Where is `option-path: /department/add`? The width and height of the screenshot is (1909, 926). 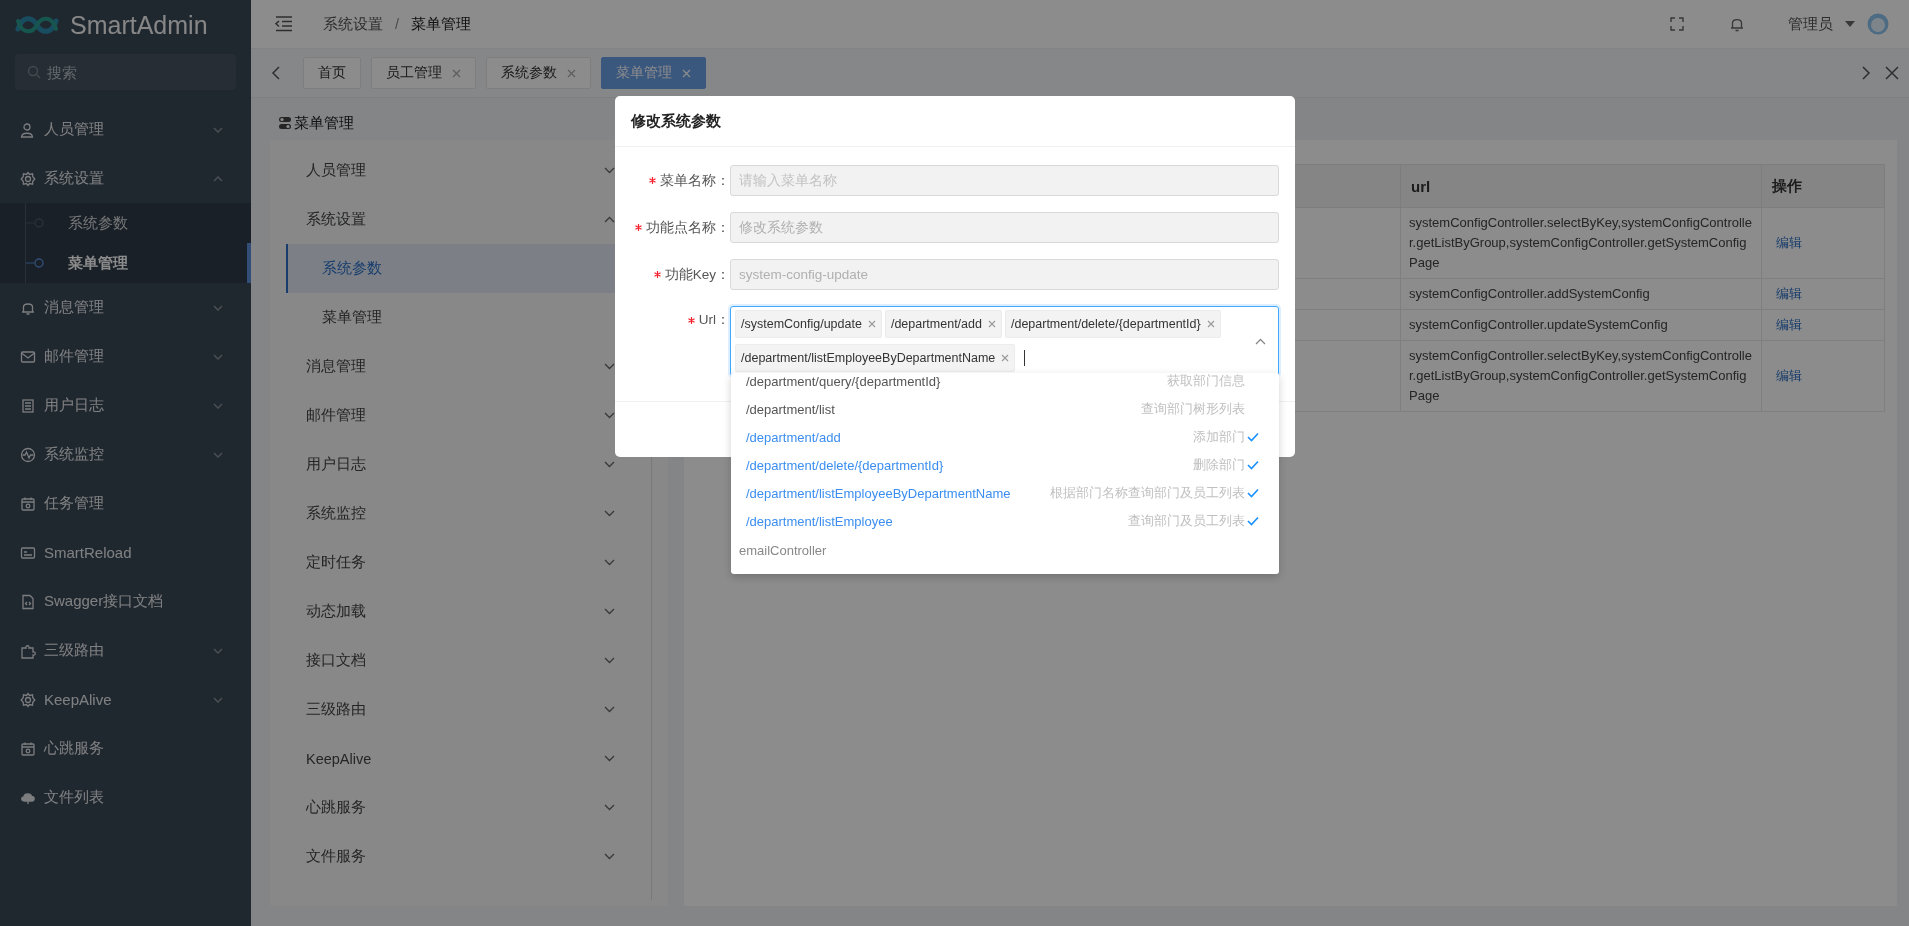 option-path: /department/add is located at coordinates (794, 437).